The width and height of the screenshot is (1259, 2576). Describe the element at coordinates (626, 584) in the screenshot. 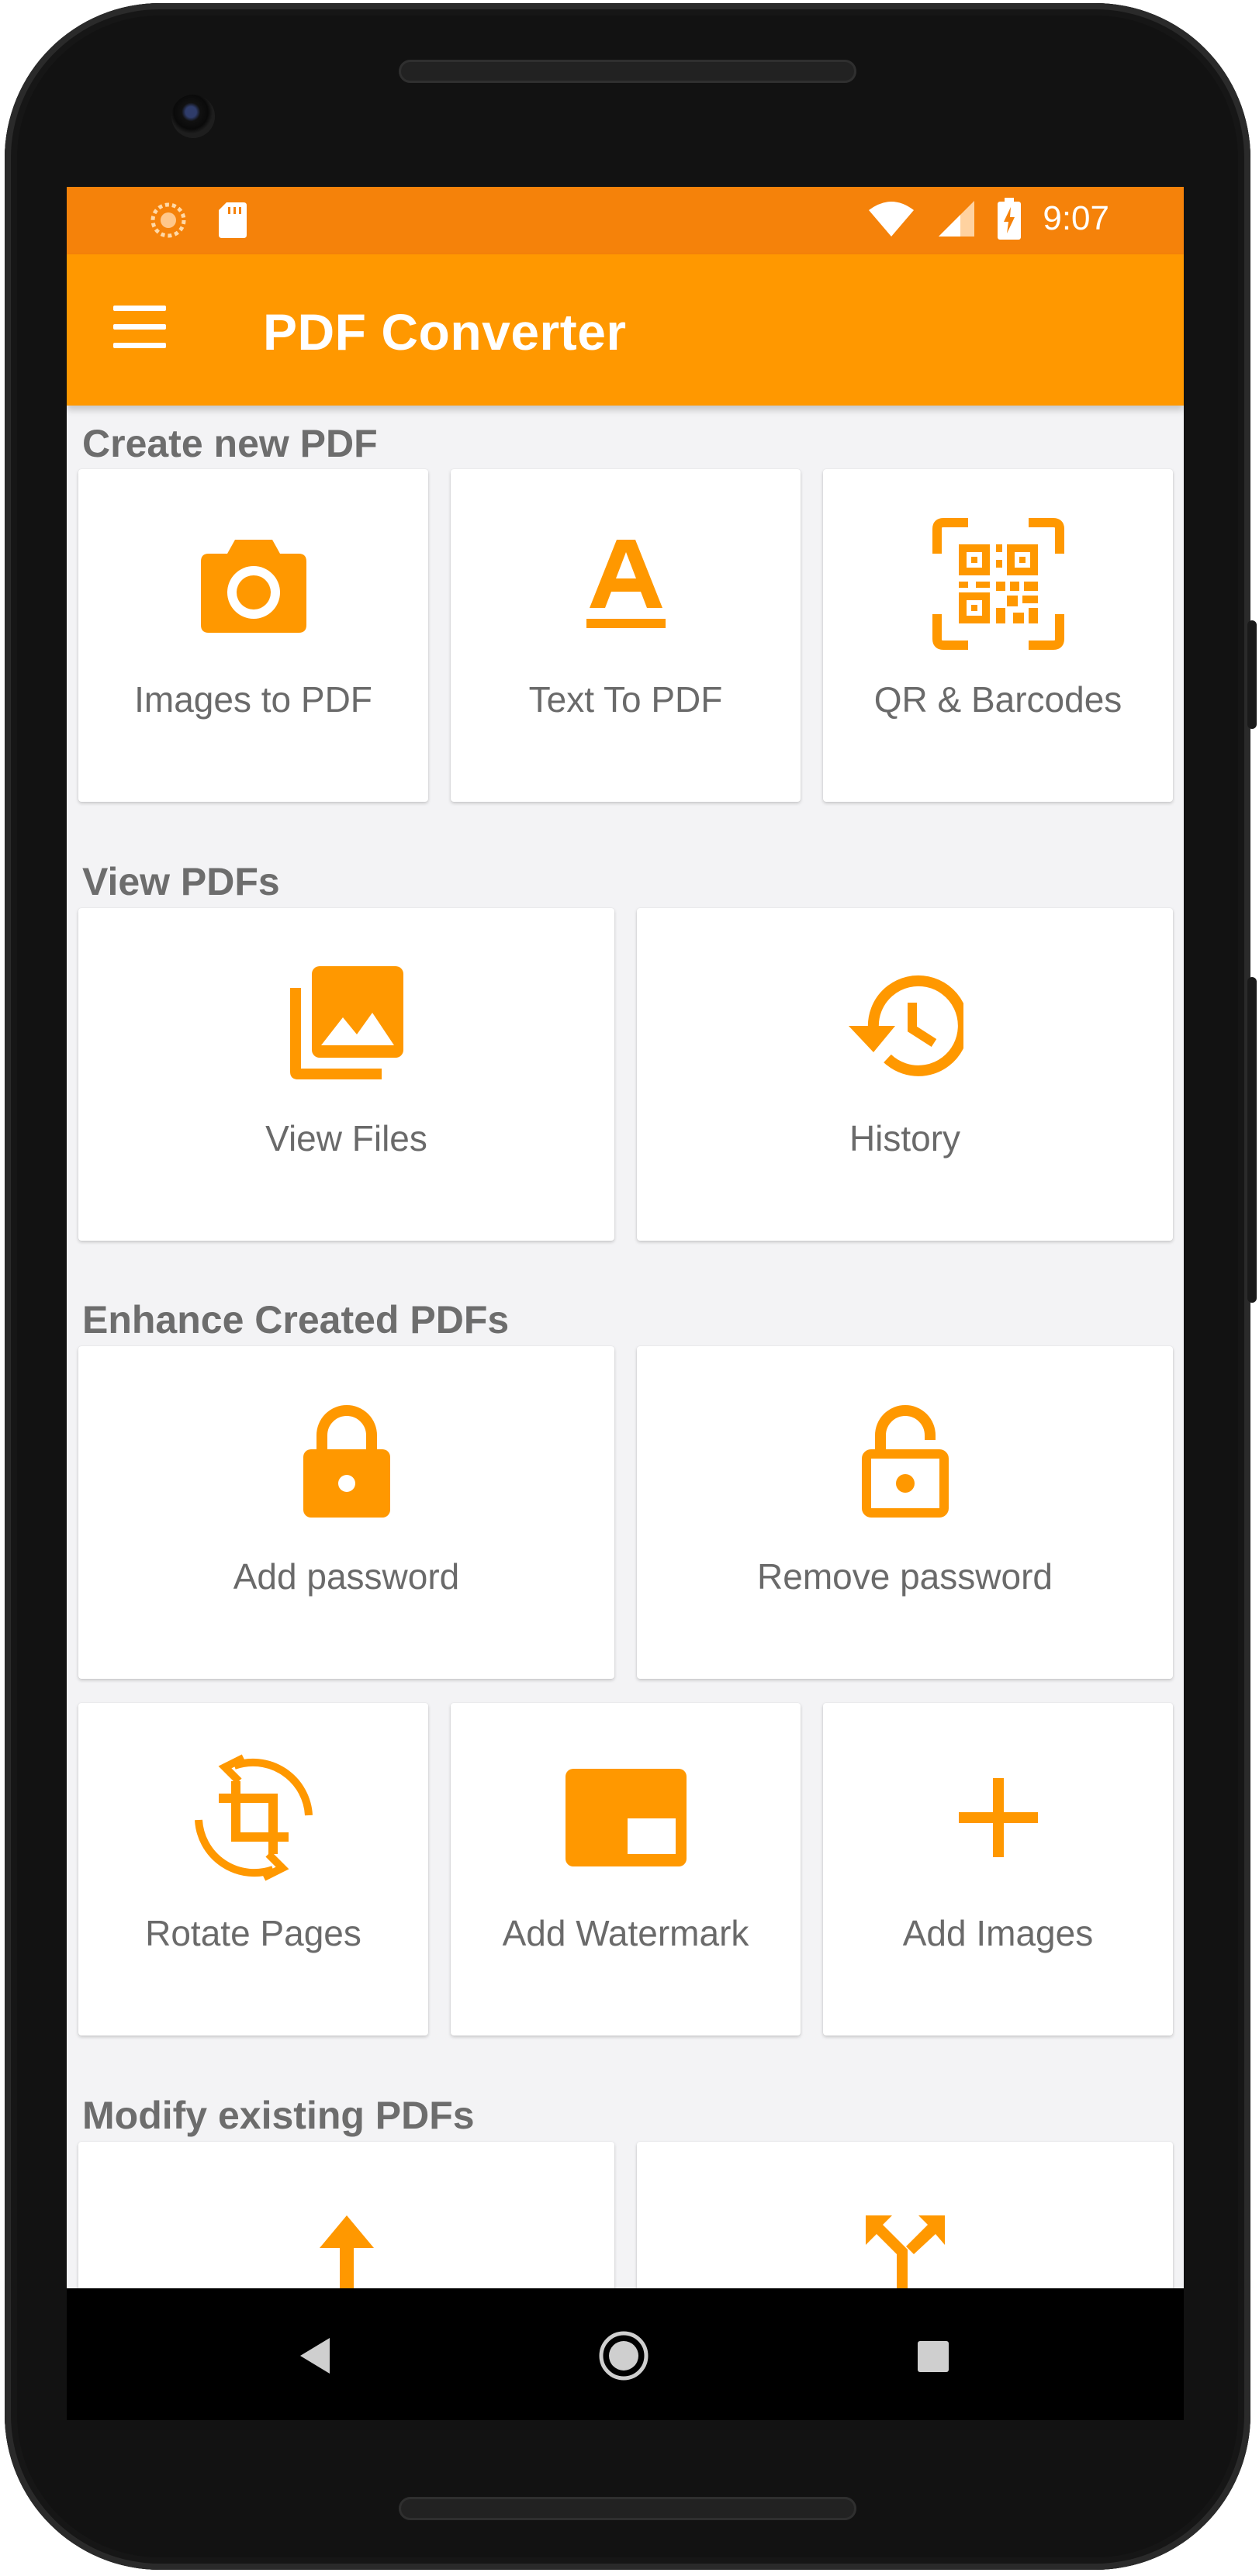

I see `text-format-icon` at that location.